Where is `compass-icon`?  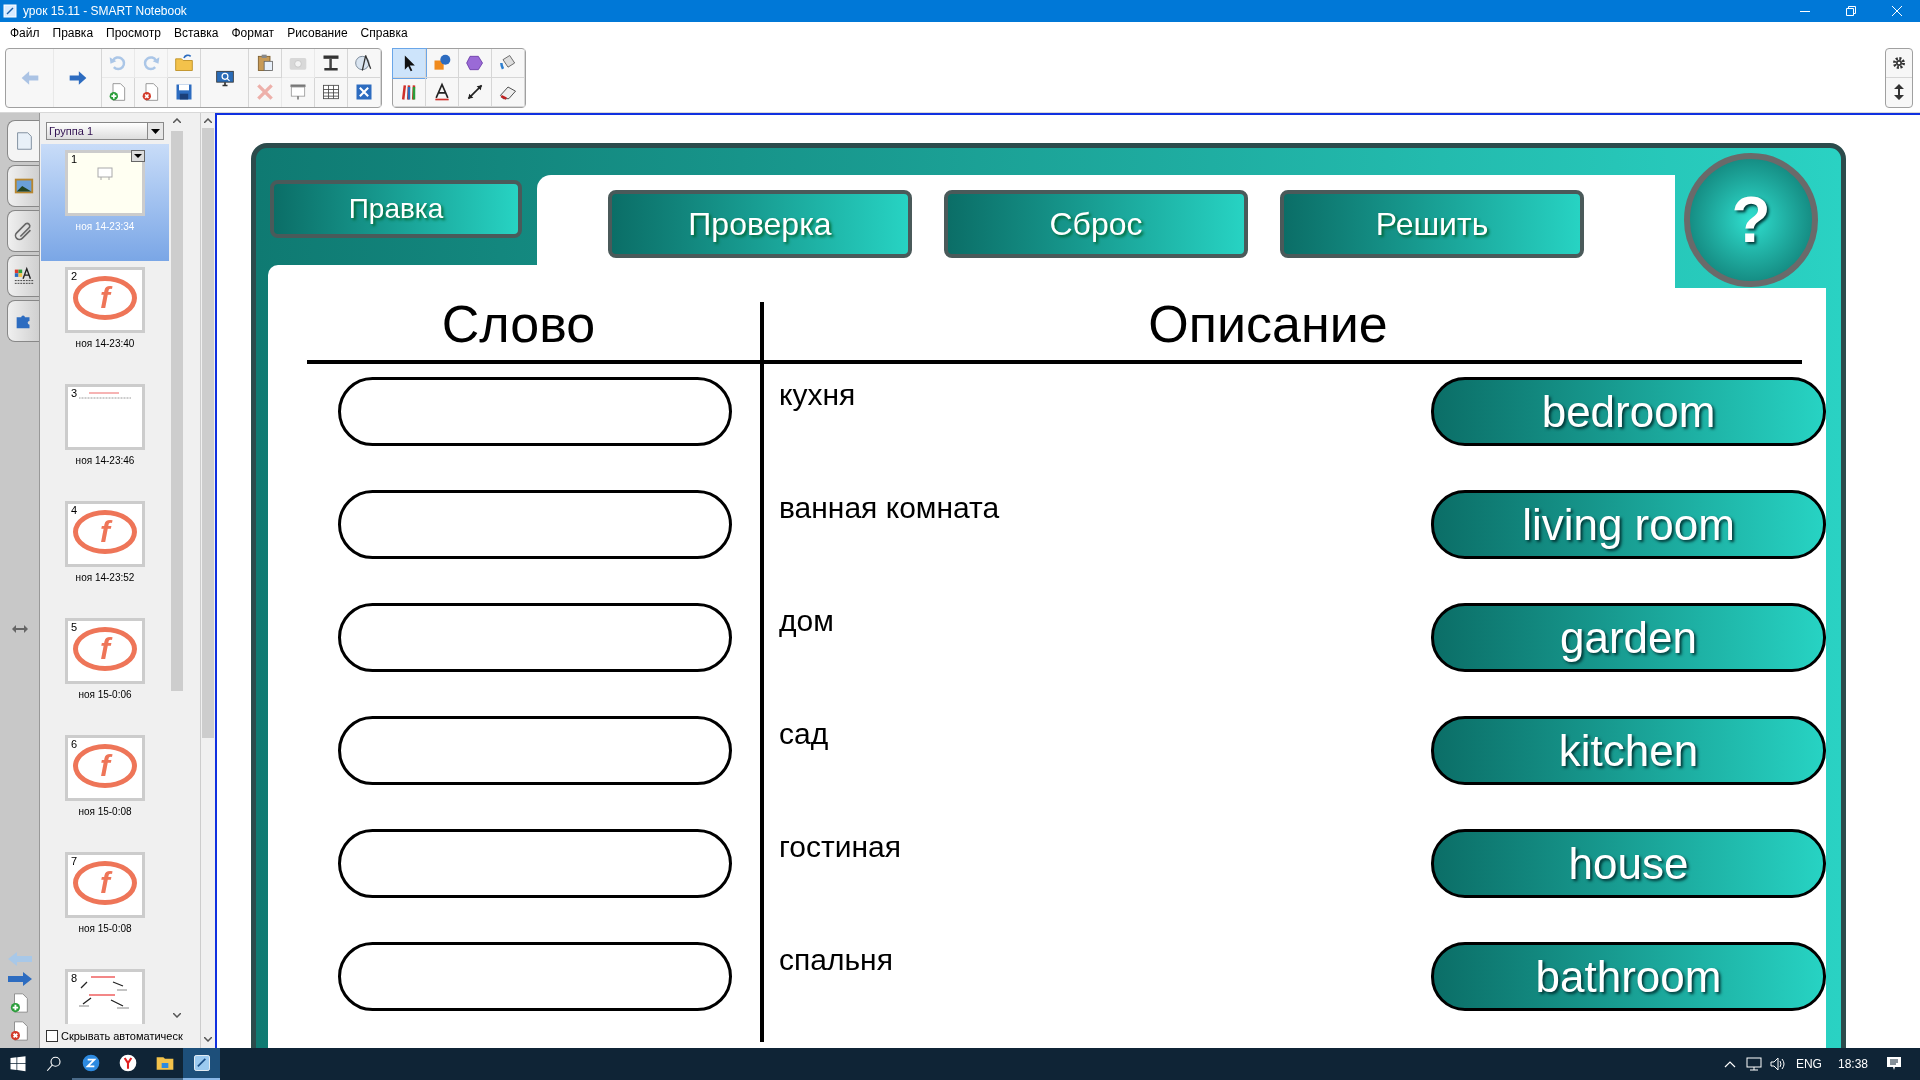
compass-icon is located at coordinates (364, 62).